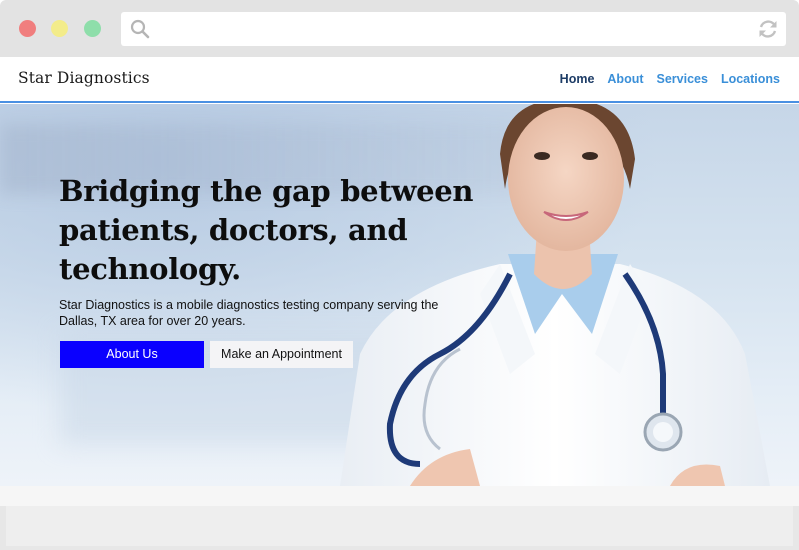 The height and width of the screenshot is (550, 799). I want to click on nav-services: Services, so click(682, 79).